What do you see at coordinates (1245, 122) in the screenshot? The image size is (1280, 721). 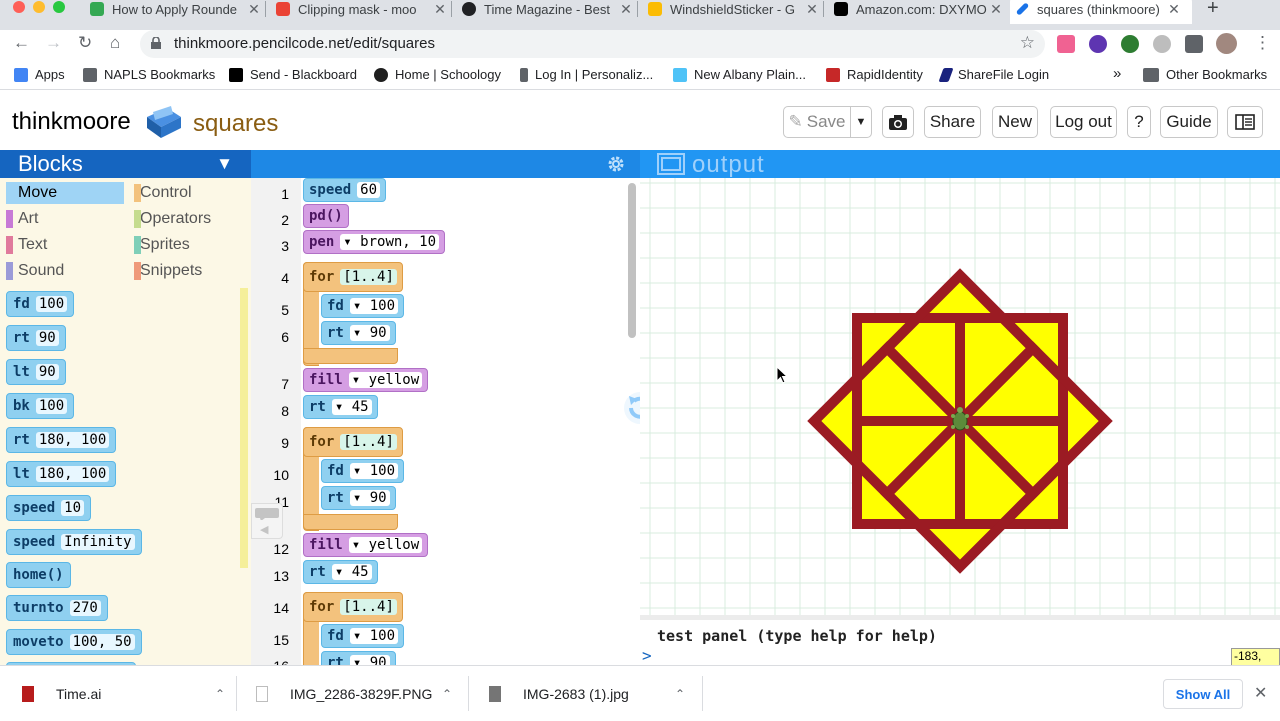 I see `toggle-layout-button` at bounding box center [1245, 122].